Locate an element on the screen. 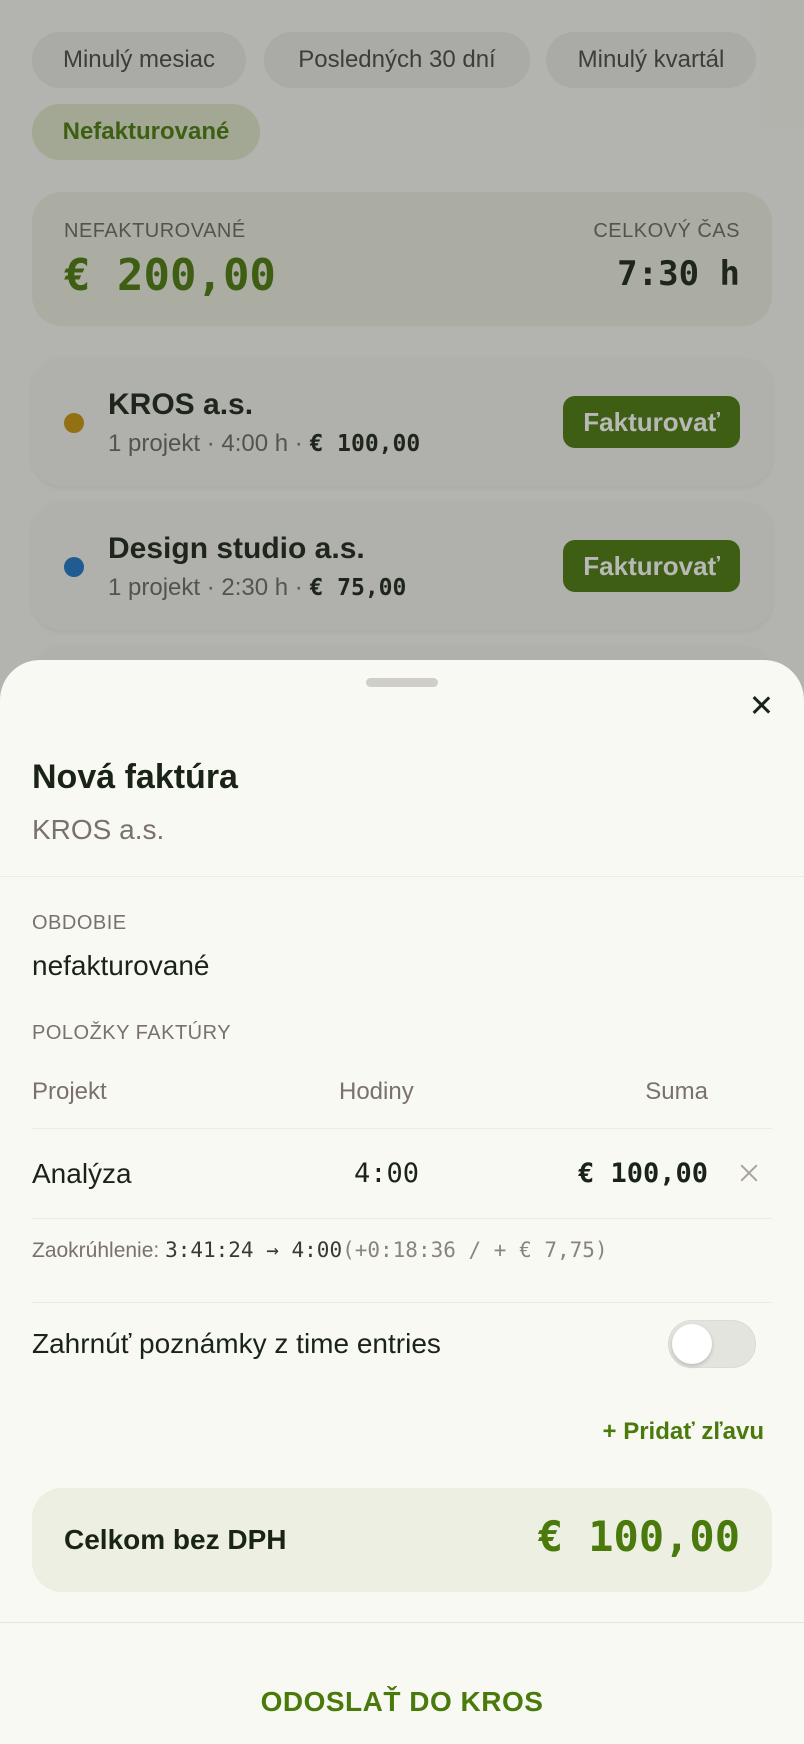  period-value: nefakturované is located at coordinates (121, 965).